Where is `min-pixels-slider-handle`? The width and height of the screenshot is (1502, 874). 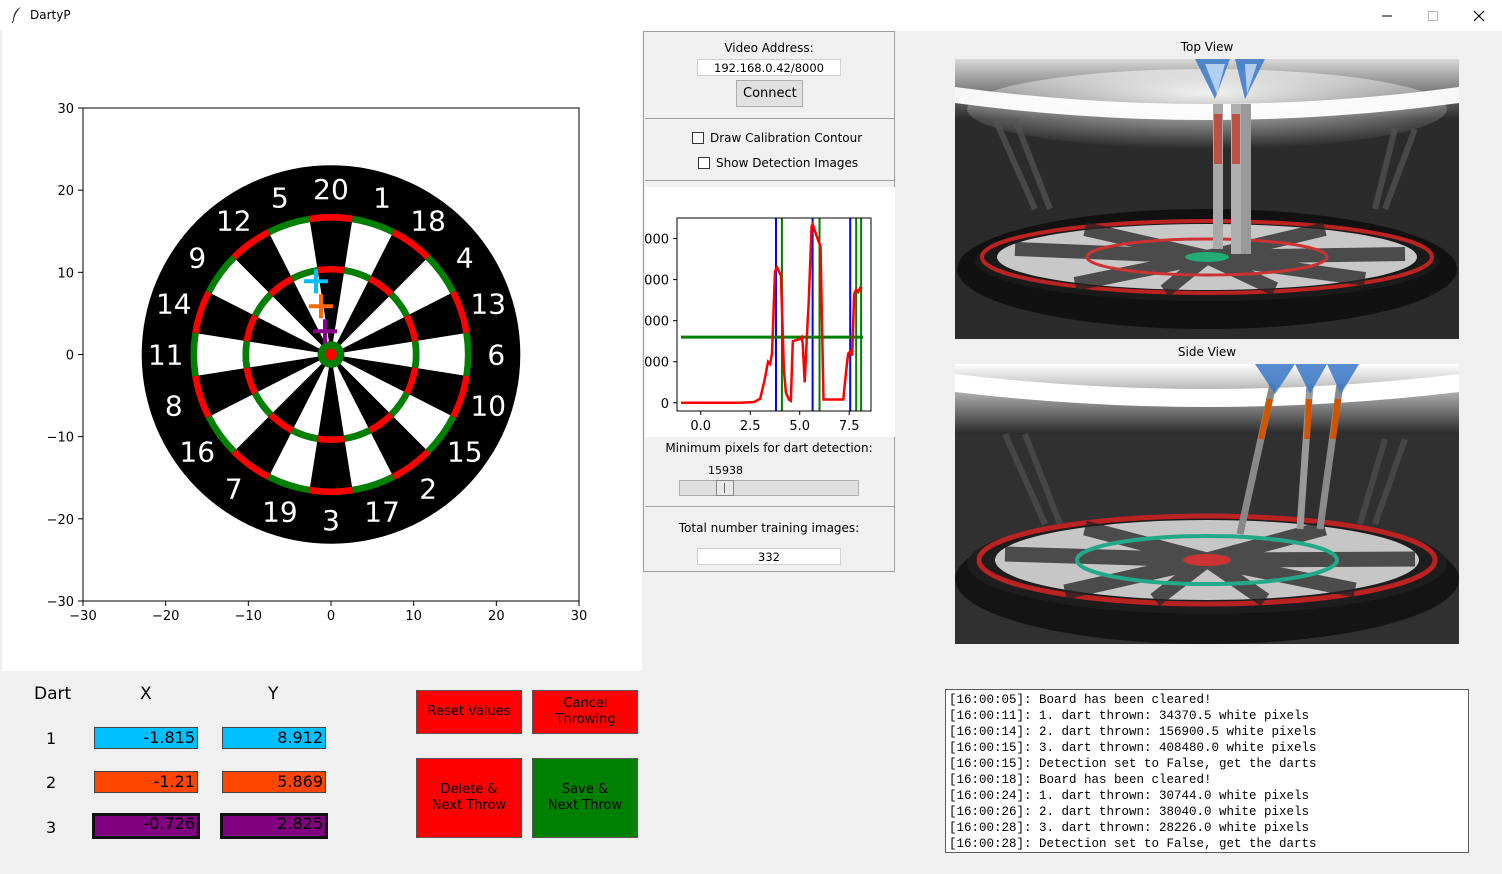 min-pixels-slider-handle is located at coordinates (725, 488).